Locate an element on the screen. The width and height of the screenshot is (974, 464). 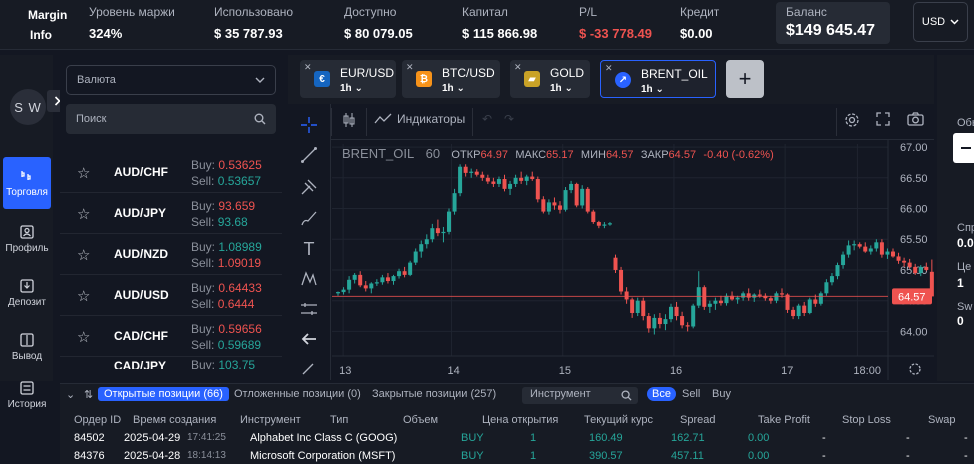
nav-item-deposit: Депозит is located at coordinates (27, 293).